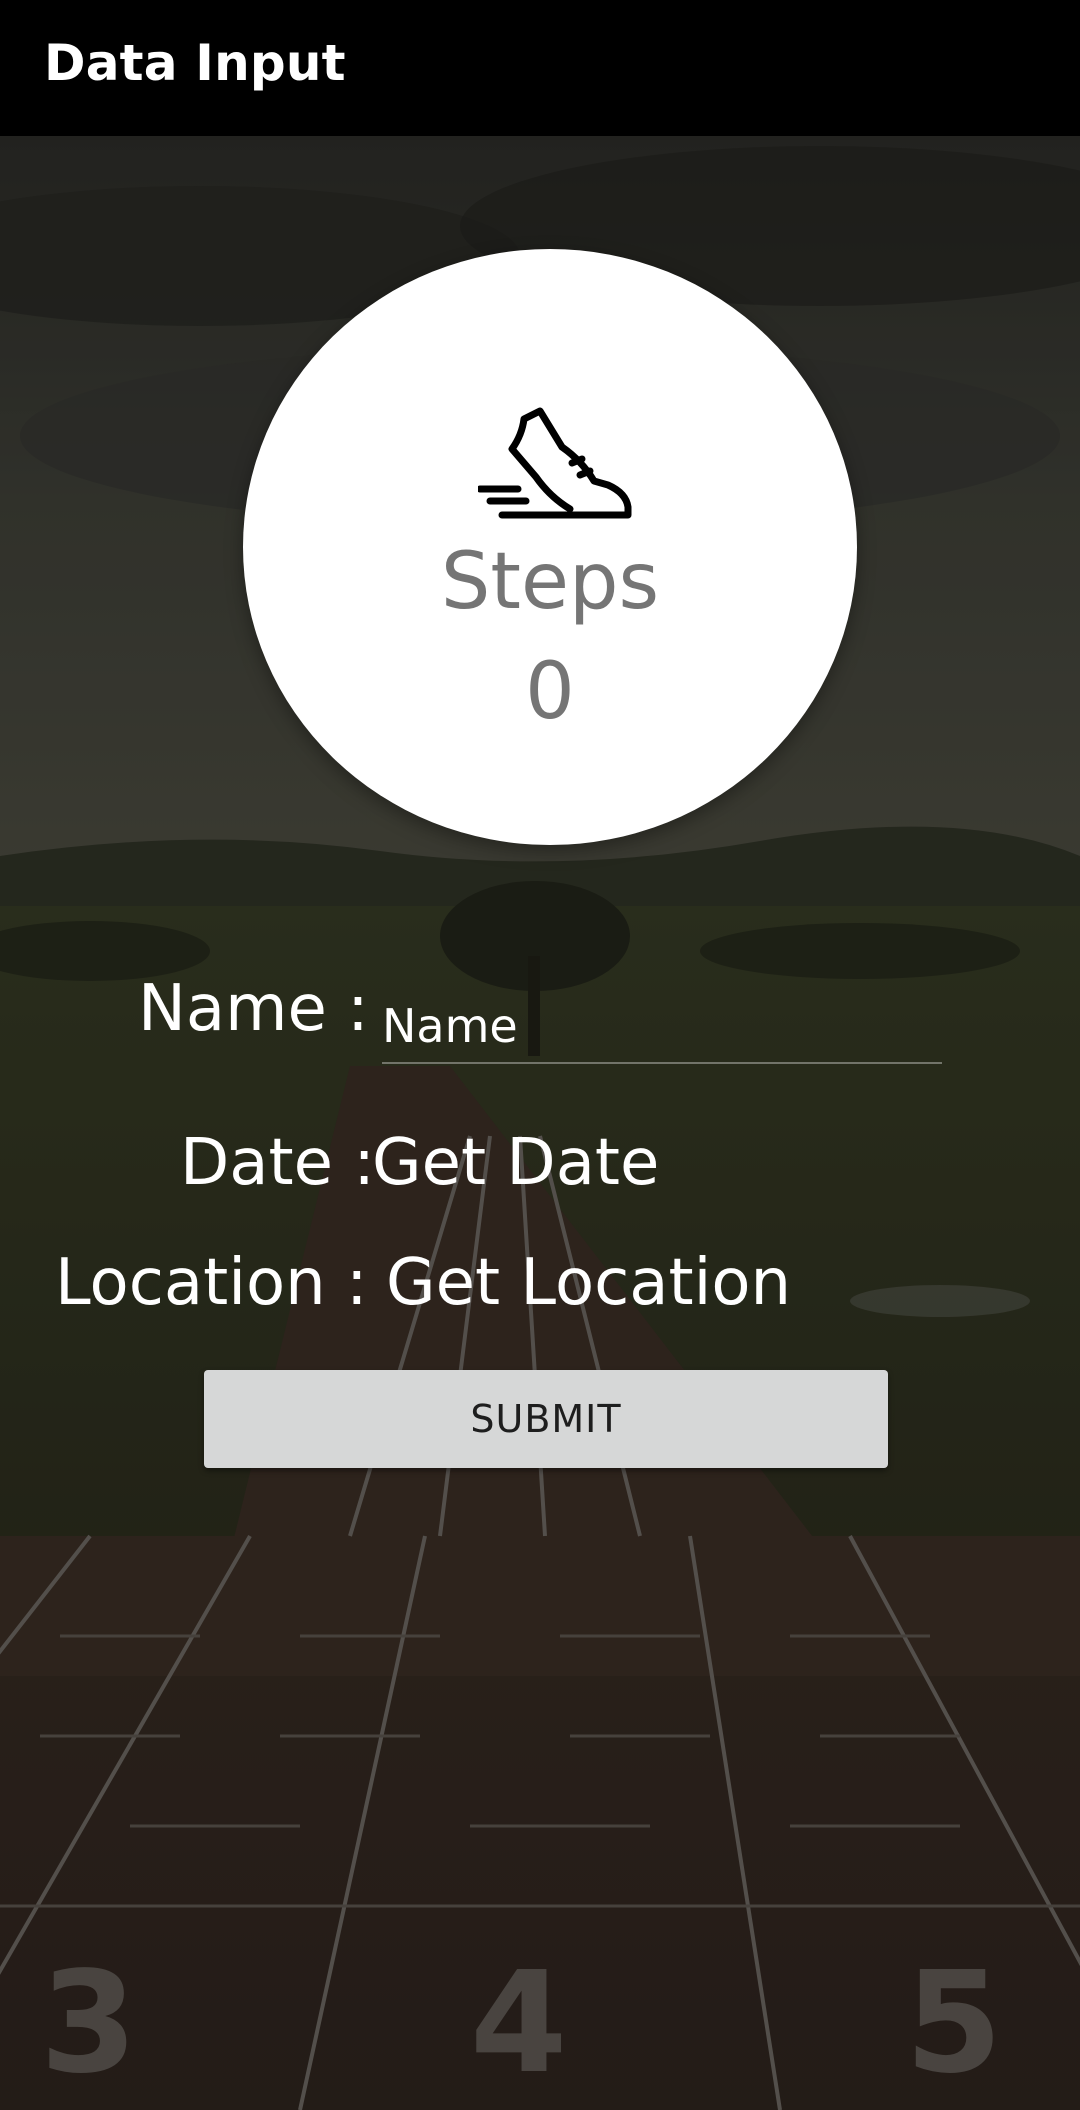 The width and height of the screenshot is (1080, 2110). Describe the element at coordinates (253, 1009) in the screenshot. I see `name-label: Name :` at that location.